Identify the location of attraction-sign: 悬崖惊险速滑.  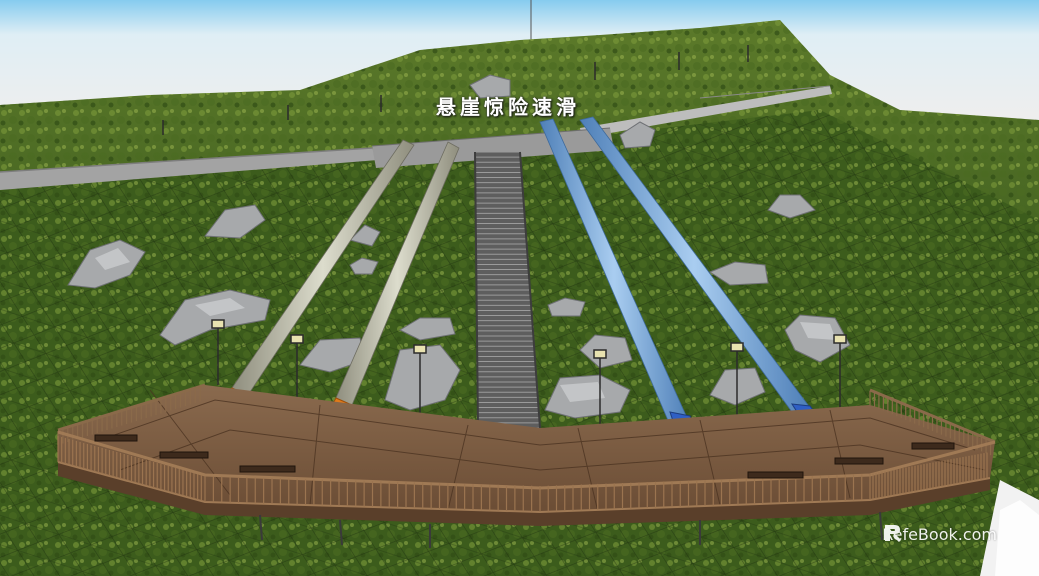
(508, 107).